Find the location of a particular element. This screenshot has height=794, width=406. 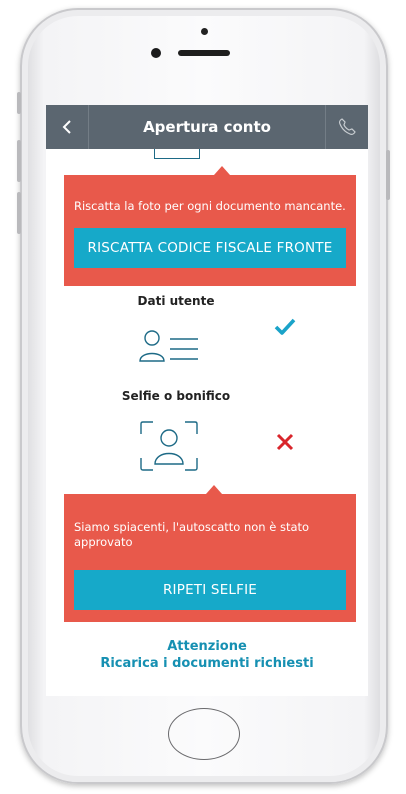

power-button is located at coordinates (388, 175).